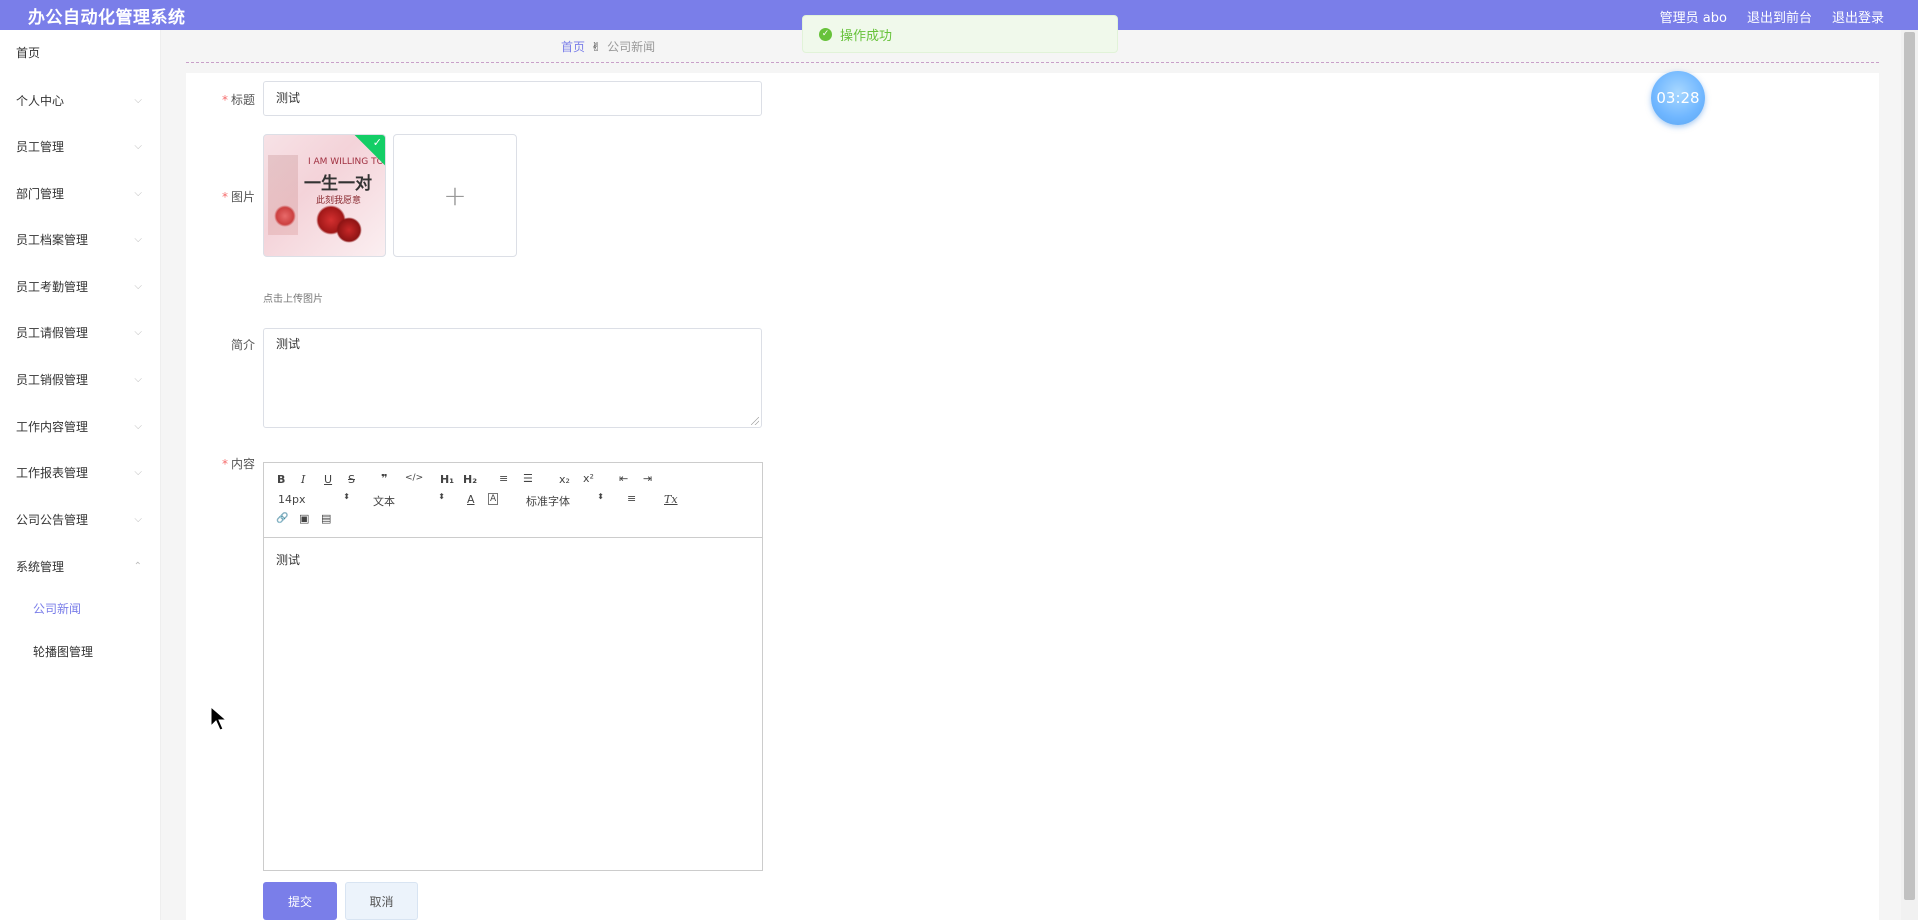 The width and height of the screenshot is (1918, 920). I want to click on logout-link: 退出登录, so click(1858, 16).